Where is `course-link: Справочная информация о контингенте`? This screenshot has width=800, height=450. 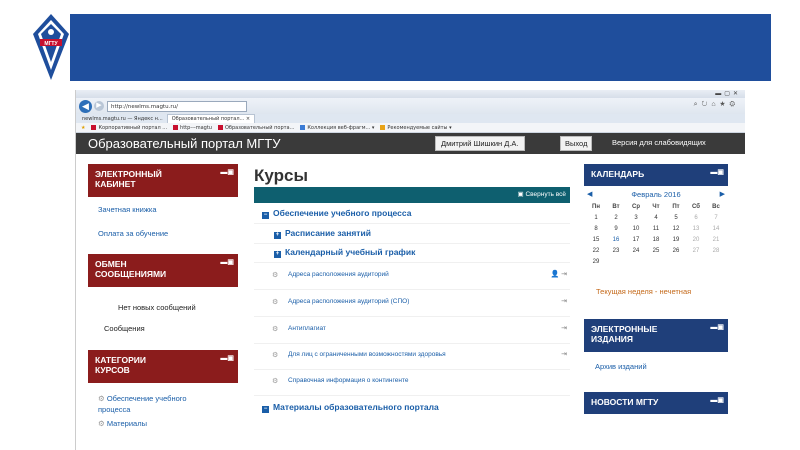
course-link: Справочная информация о контингенте is located at coordinates (348, 380).